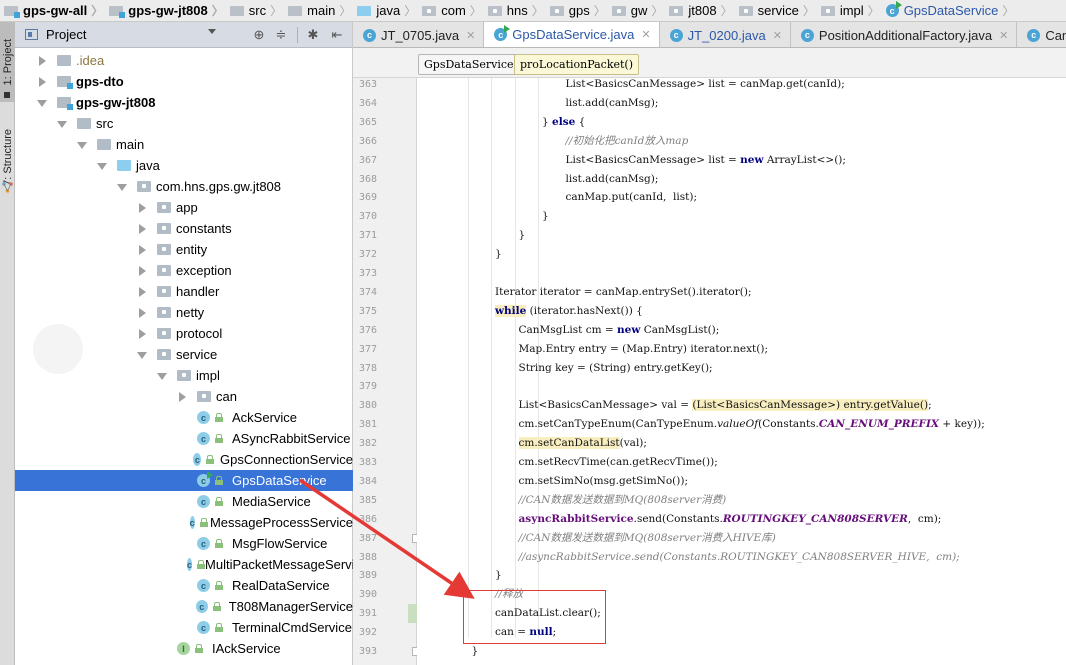 The height and width of the screenshot is (665, 1066). I want to click on tree-item: c T808ManagerService, so click(184, 606).